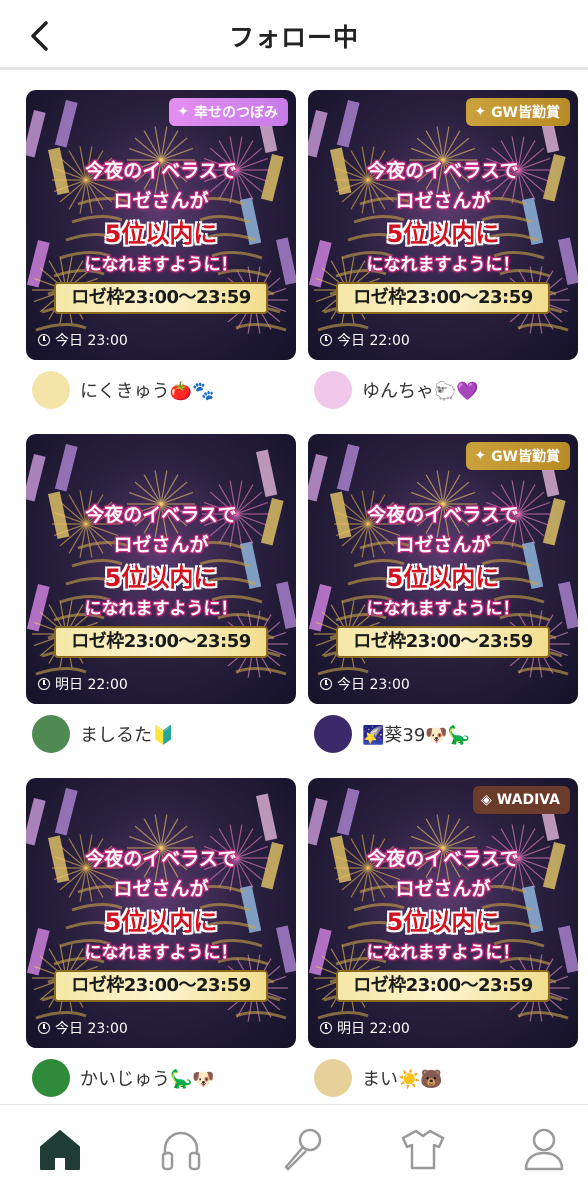 Image resolution: width=588 pixels, height=1201 pixels. What do you see at coordinates (486, 800) in the screenshot?
I see `diamond-icon: ◈` at bounding box center [486, 800].